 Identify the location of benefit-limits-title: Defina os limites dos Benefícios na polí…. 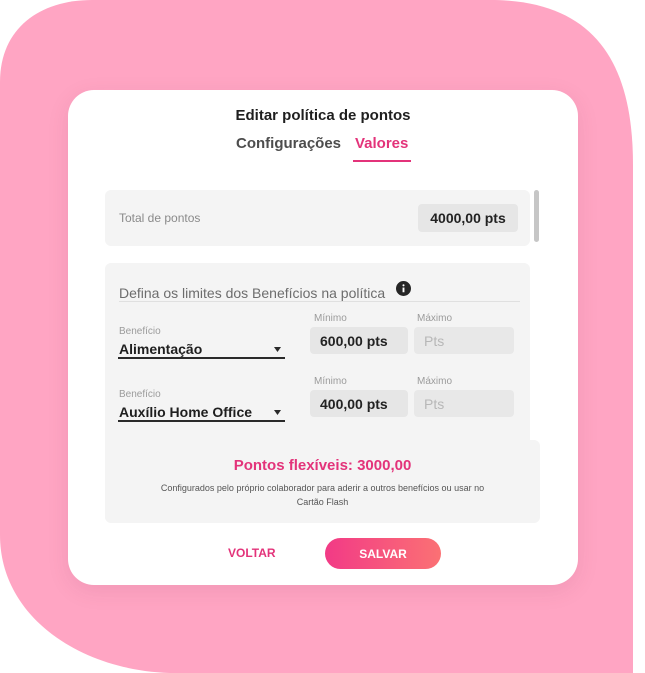
(252, 293).